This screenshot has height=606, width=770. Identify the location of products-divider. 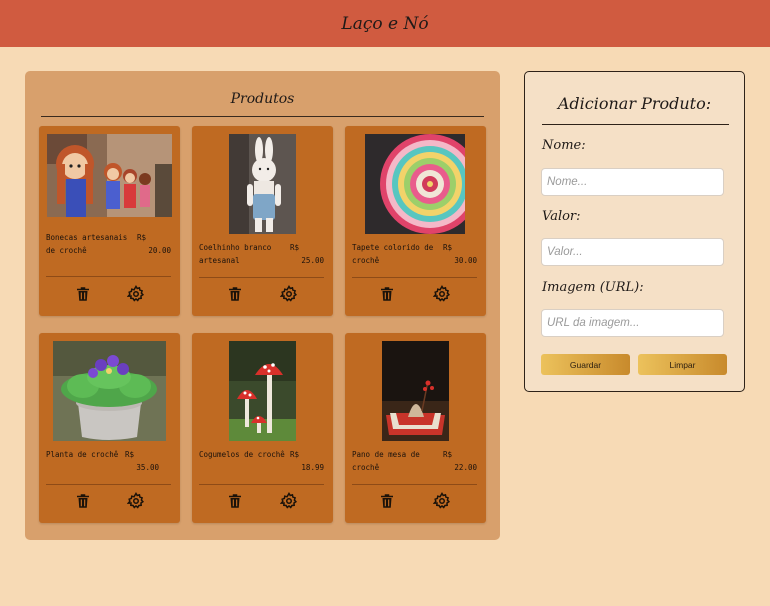
(262, 116).